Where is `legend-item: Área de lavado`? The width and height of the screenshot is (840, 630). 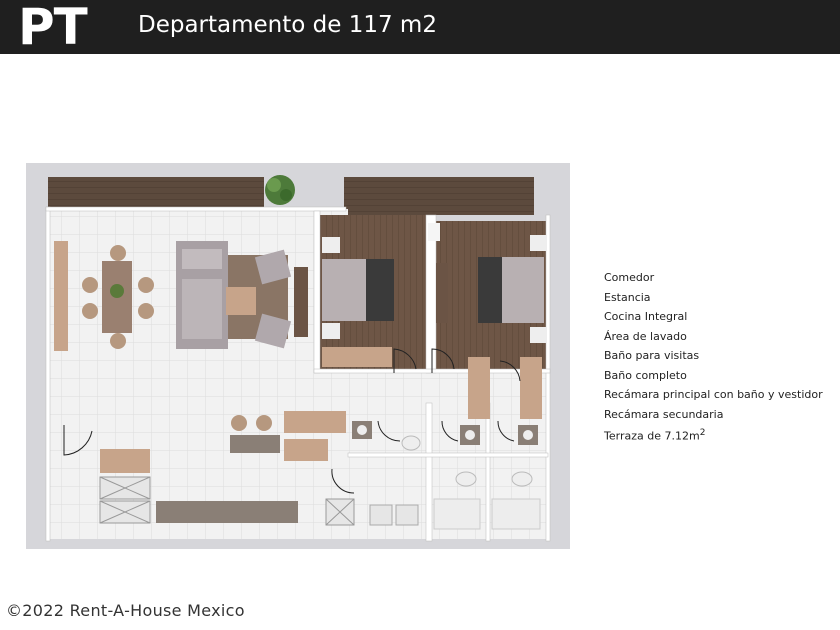
legend-item: Área de lavado is located at coordinates (645, 336).